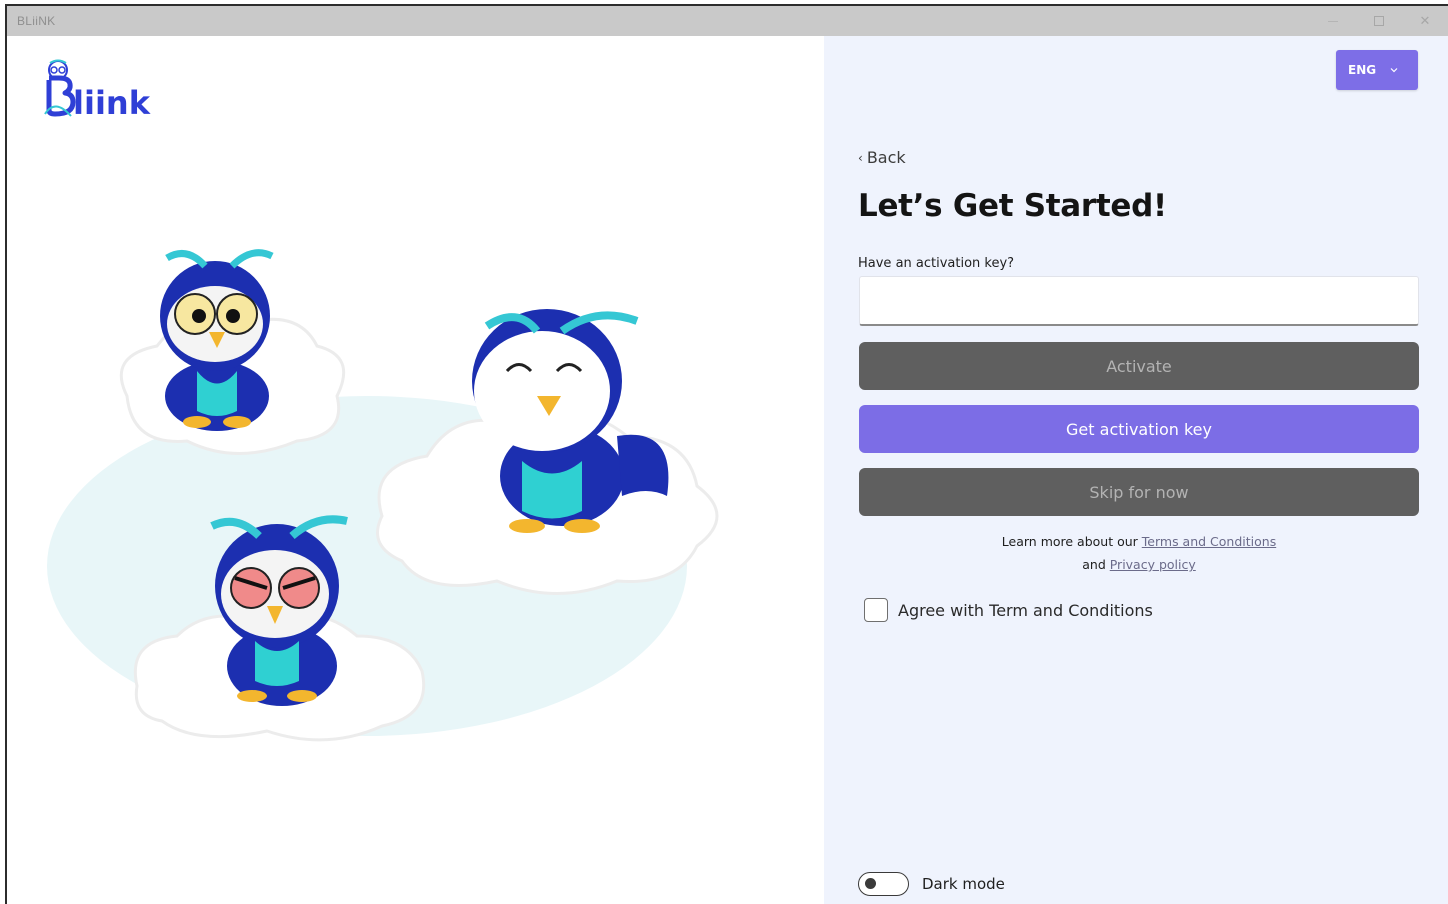 The width and height of the screenshot is (1448, 904). Describe the element at coordinates (727, 21) in the screenshot. I see `title-bar: BLiiNK ✕` at that location.